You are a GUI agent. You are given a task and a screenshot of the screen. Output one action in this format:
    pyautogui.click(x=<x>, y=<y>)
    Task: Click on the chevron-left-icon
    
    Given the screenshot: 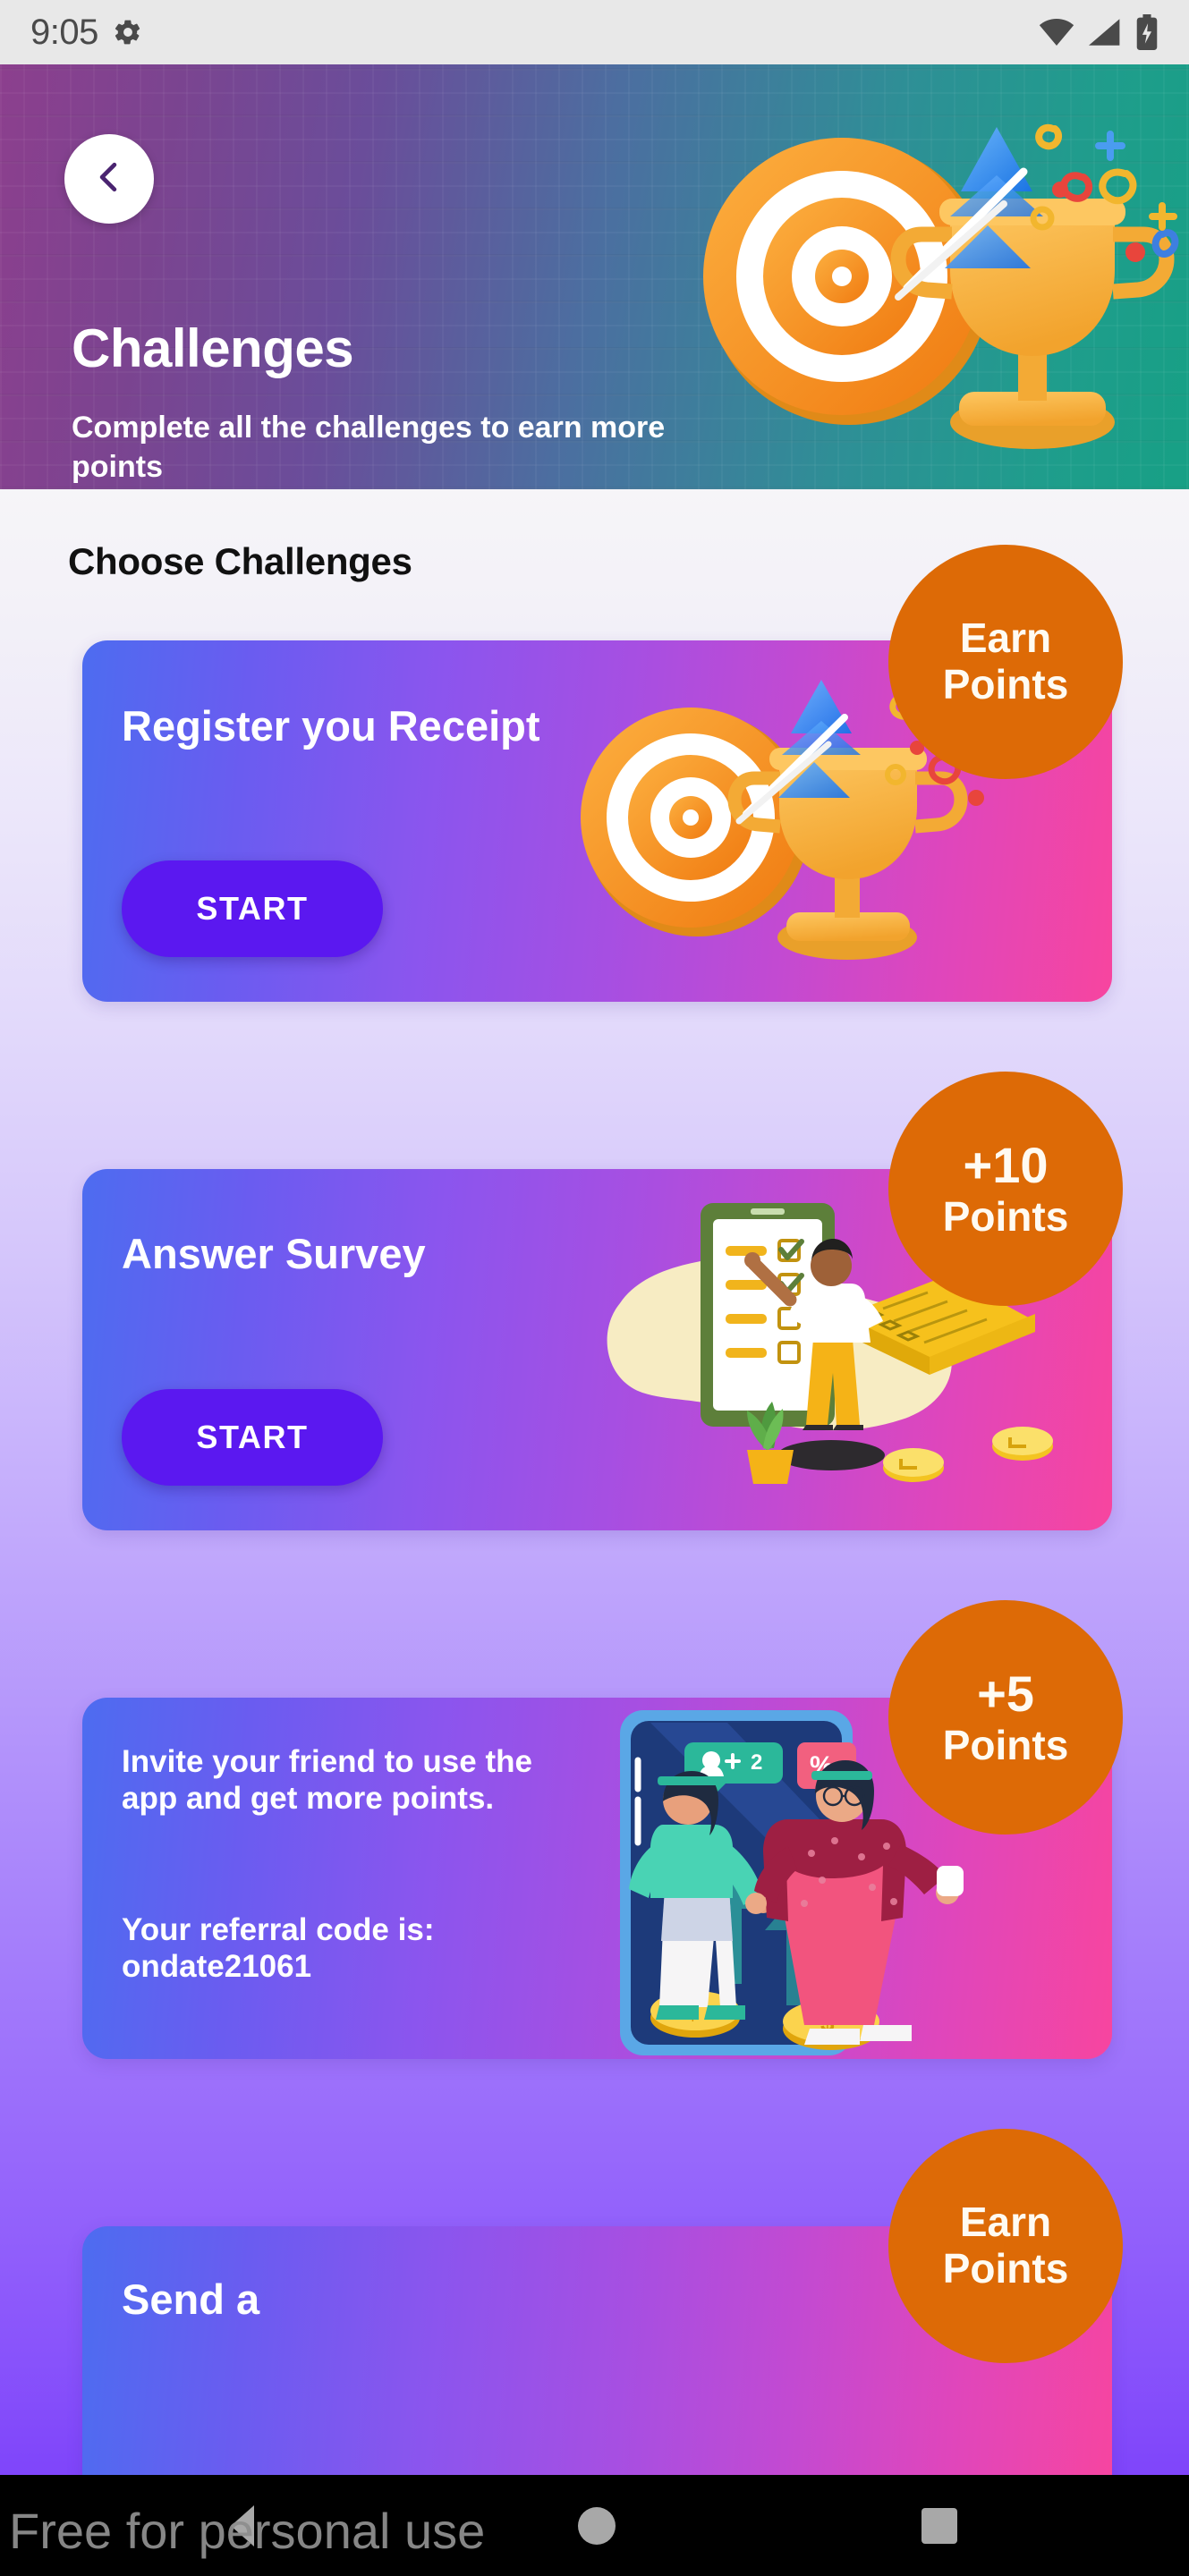 What is the action you would take?
    pyautogui.click(x=109, y=179)
    